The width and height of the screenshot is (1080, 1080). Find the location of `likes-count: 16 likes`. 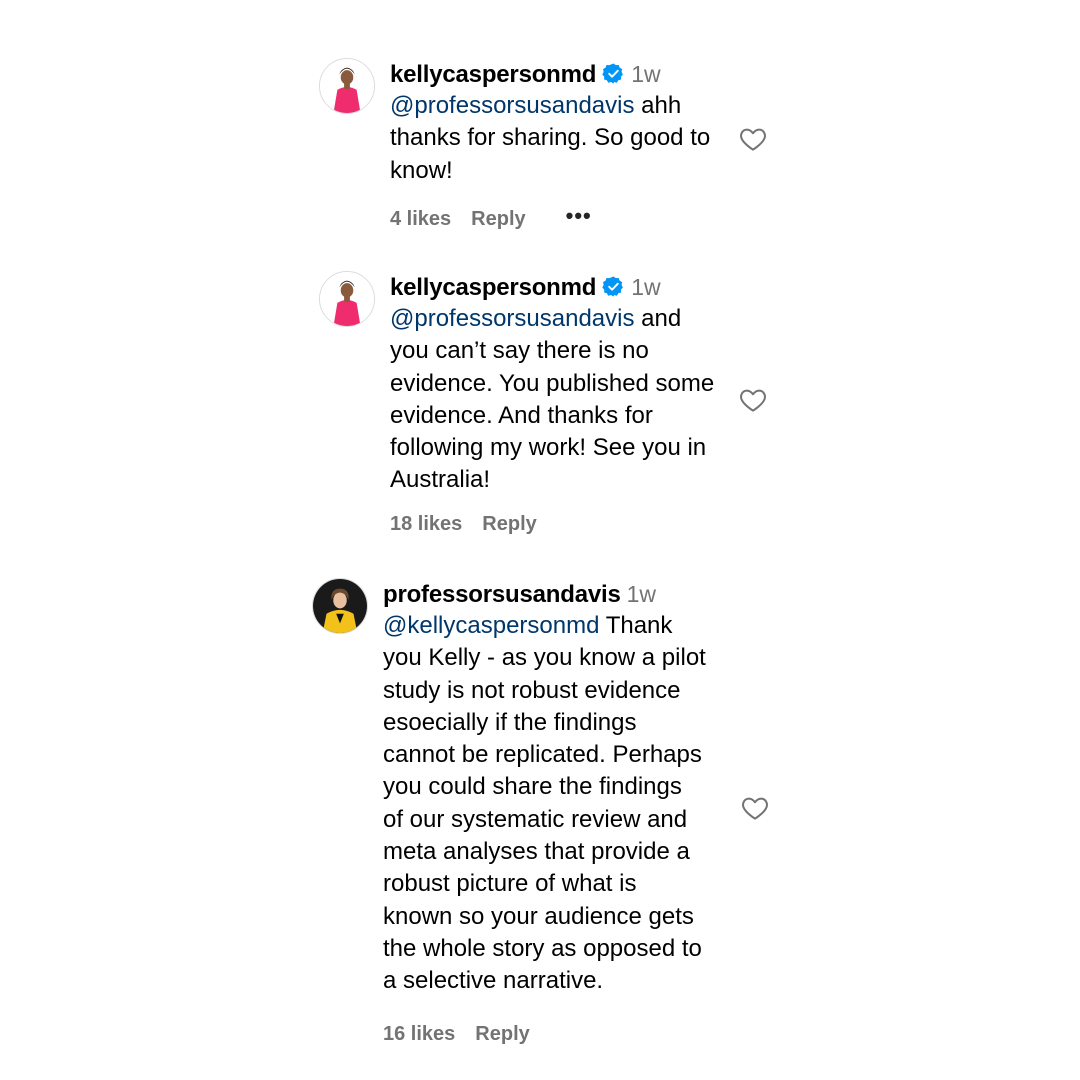

likes-count: 16 likes is located at coordinates (419, 1034).